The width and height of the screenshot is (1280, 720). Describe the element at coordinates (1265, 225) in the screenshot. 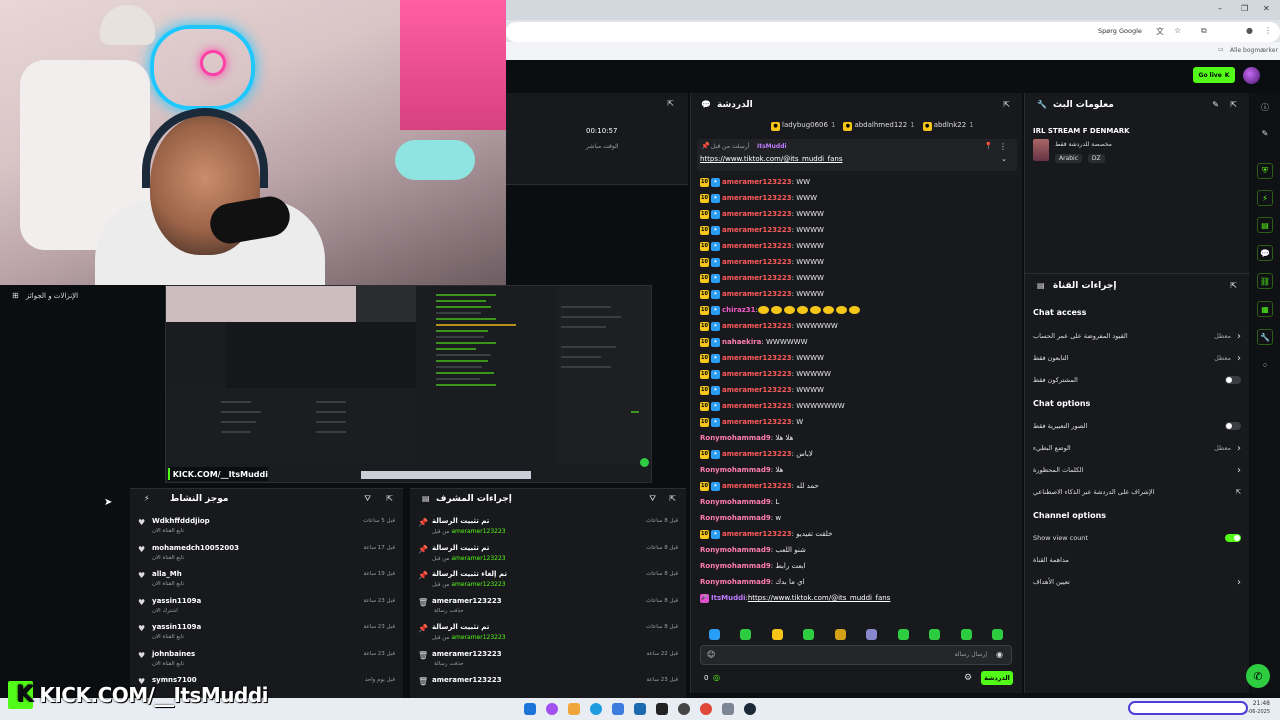

I see `clipboard-icon: ▤` at that location.